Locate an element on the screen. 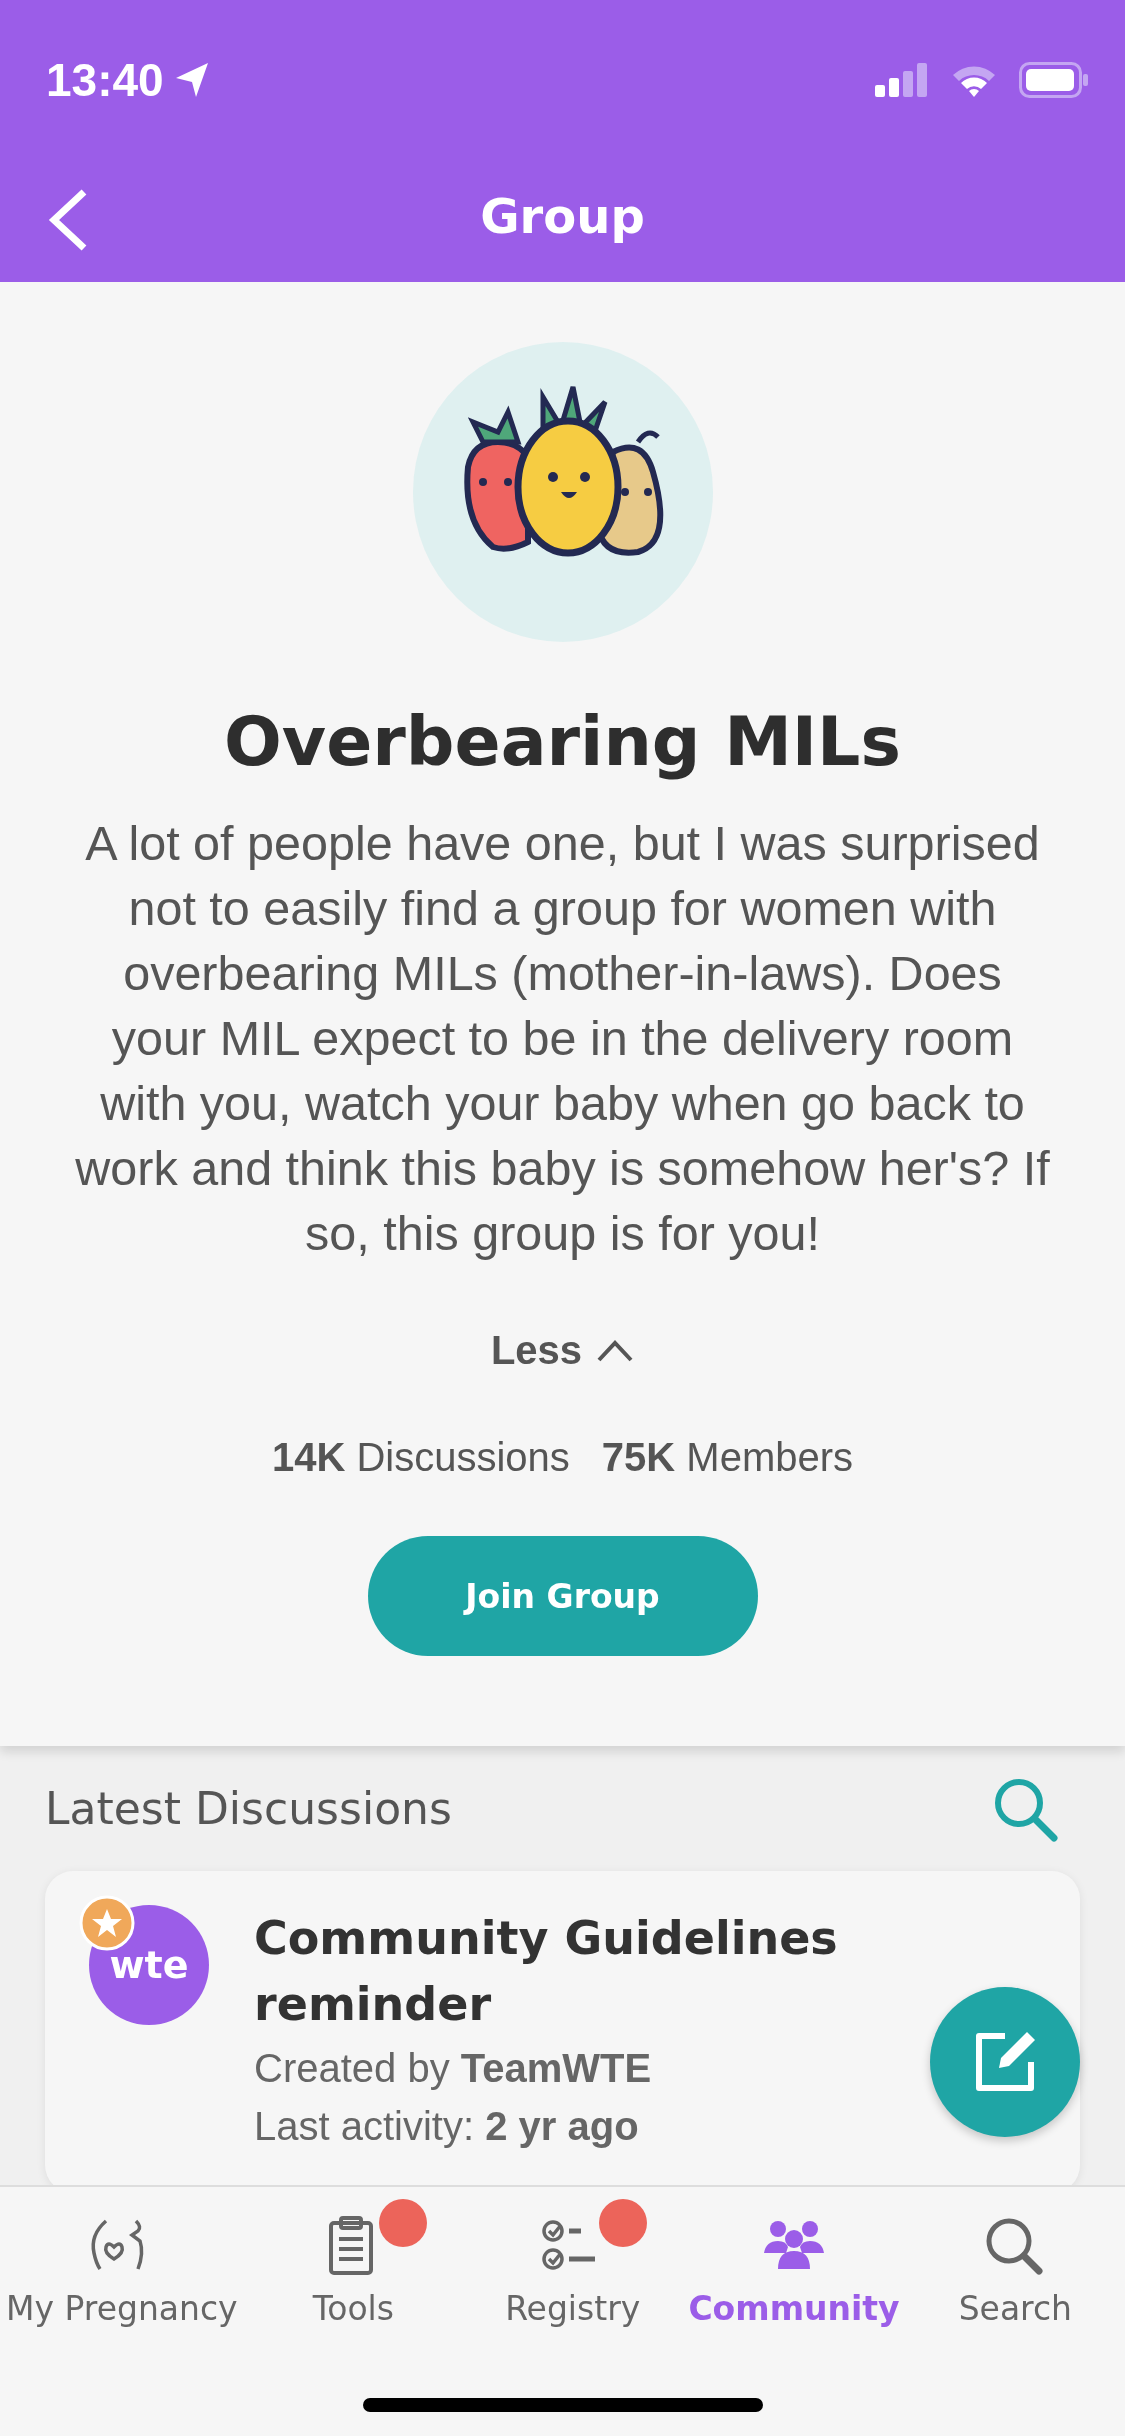 This screenshot has height=2436, width=1125. join-group-button: Join Group is located at coordinates (562, 1596).